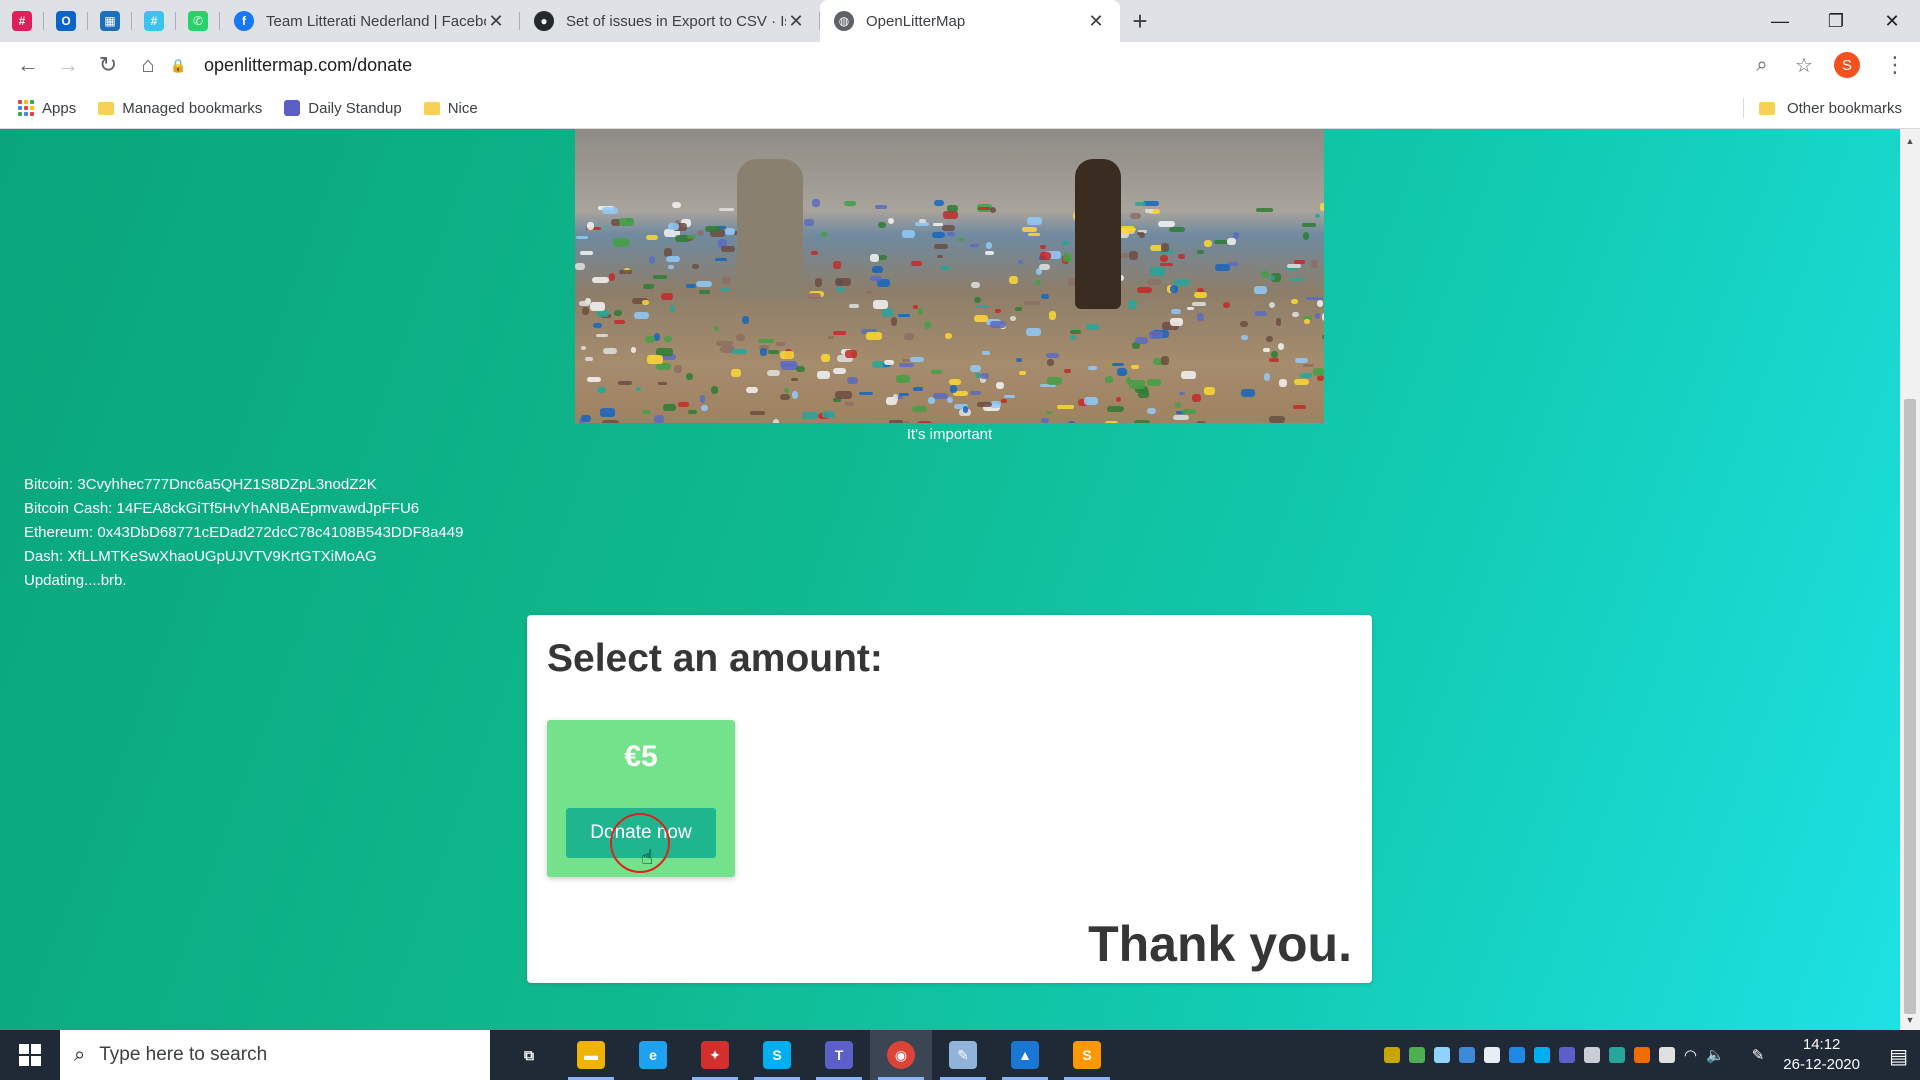  What do you see at coordinates (591, 1055) in the screenshot?
I see `taskbar-app: ▬` at bounding box center [591, 1055].